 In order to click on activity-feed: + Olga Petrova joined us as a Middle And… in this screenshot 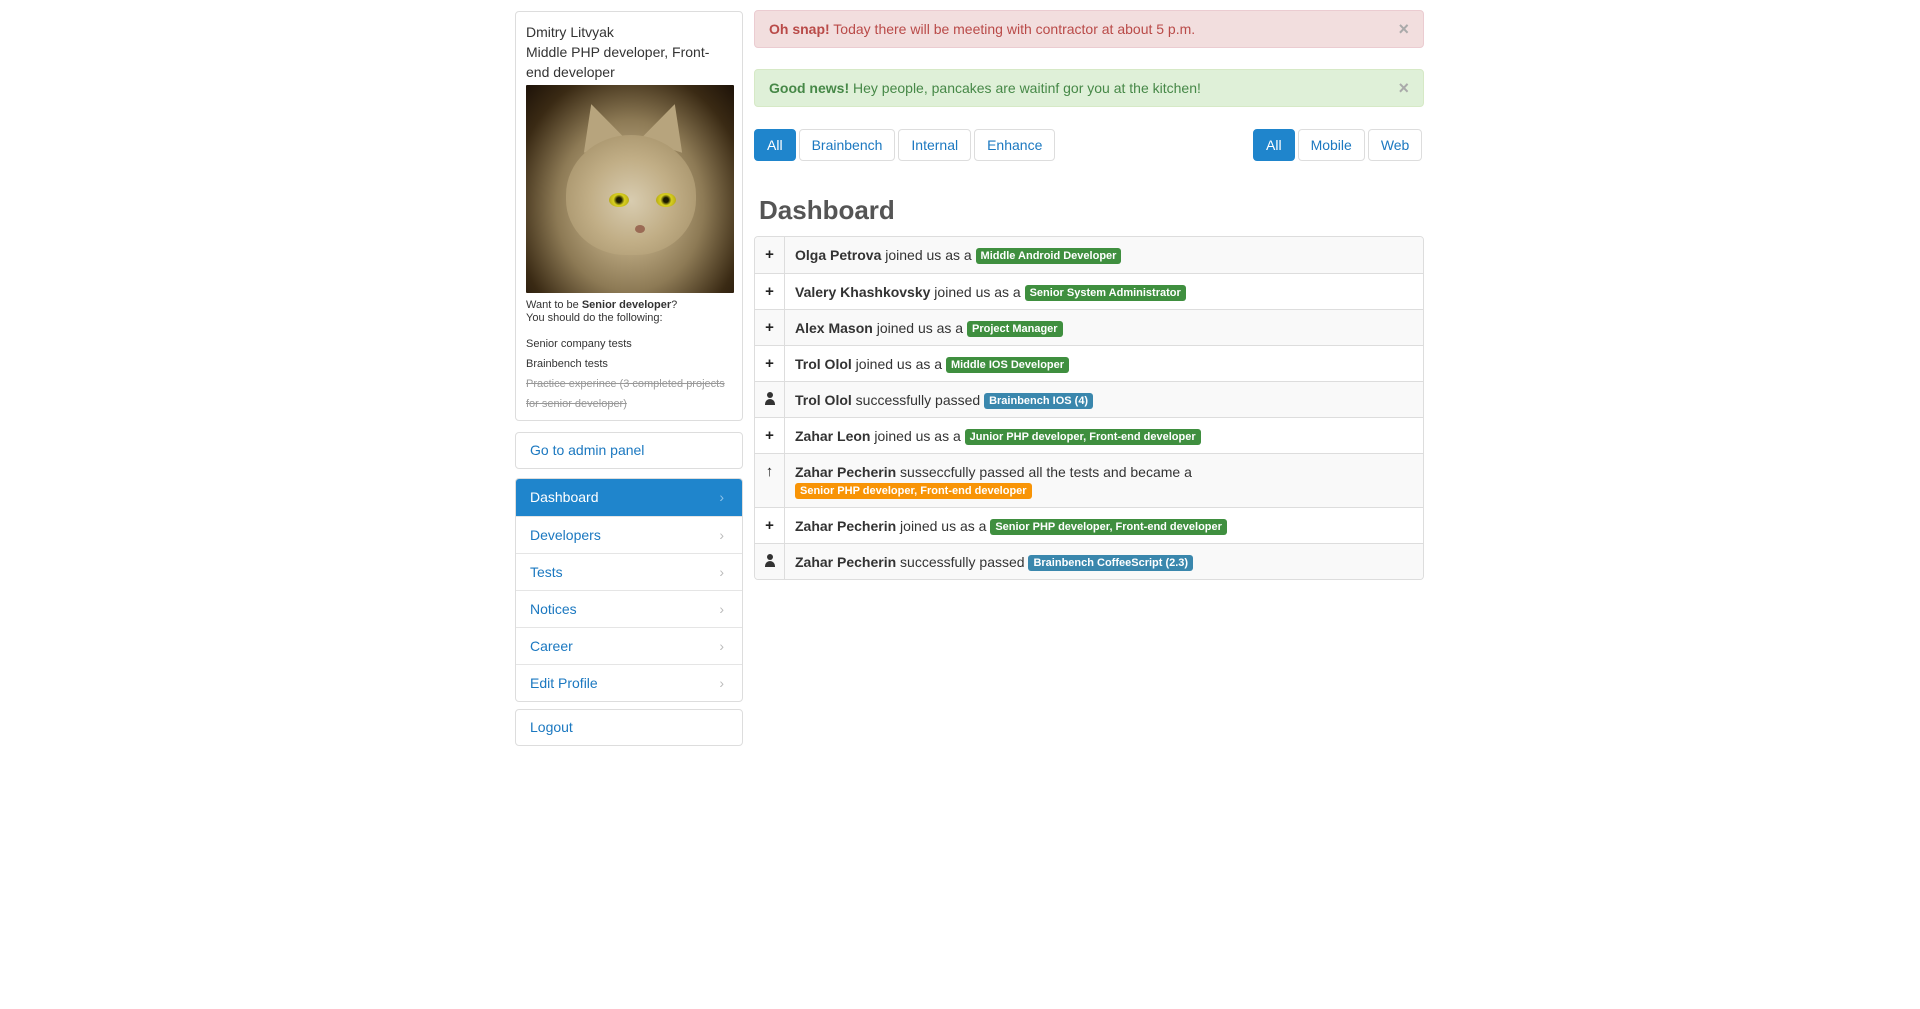, I will do `click(1089, 408)`.